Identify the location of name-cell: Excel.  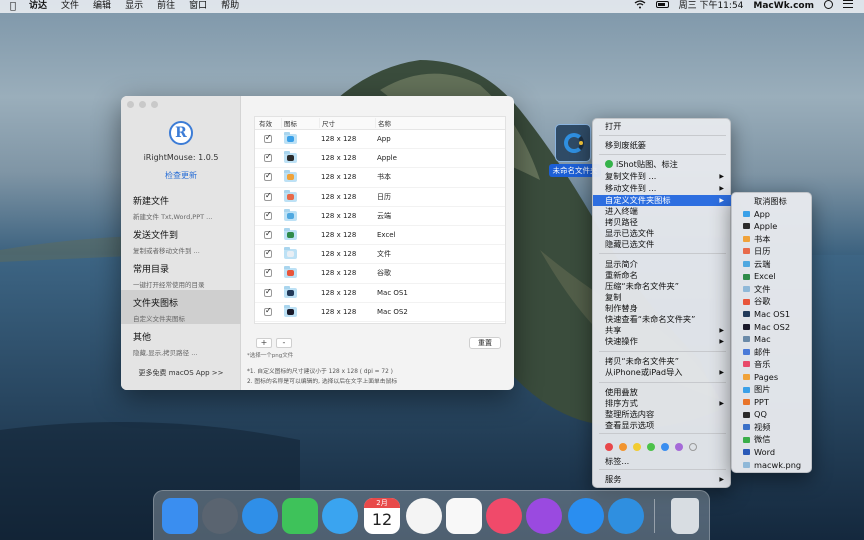
(440, 235).